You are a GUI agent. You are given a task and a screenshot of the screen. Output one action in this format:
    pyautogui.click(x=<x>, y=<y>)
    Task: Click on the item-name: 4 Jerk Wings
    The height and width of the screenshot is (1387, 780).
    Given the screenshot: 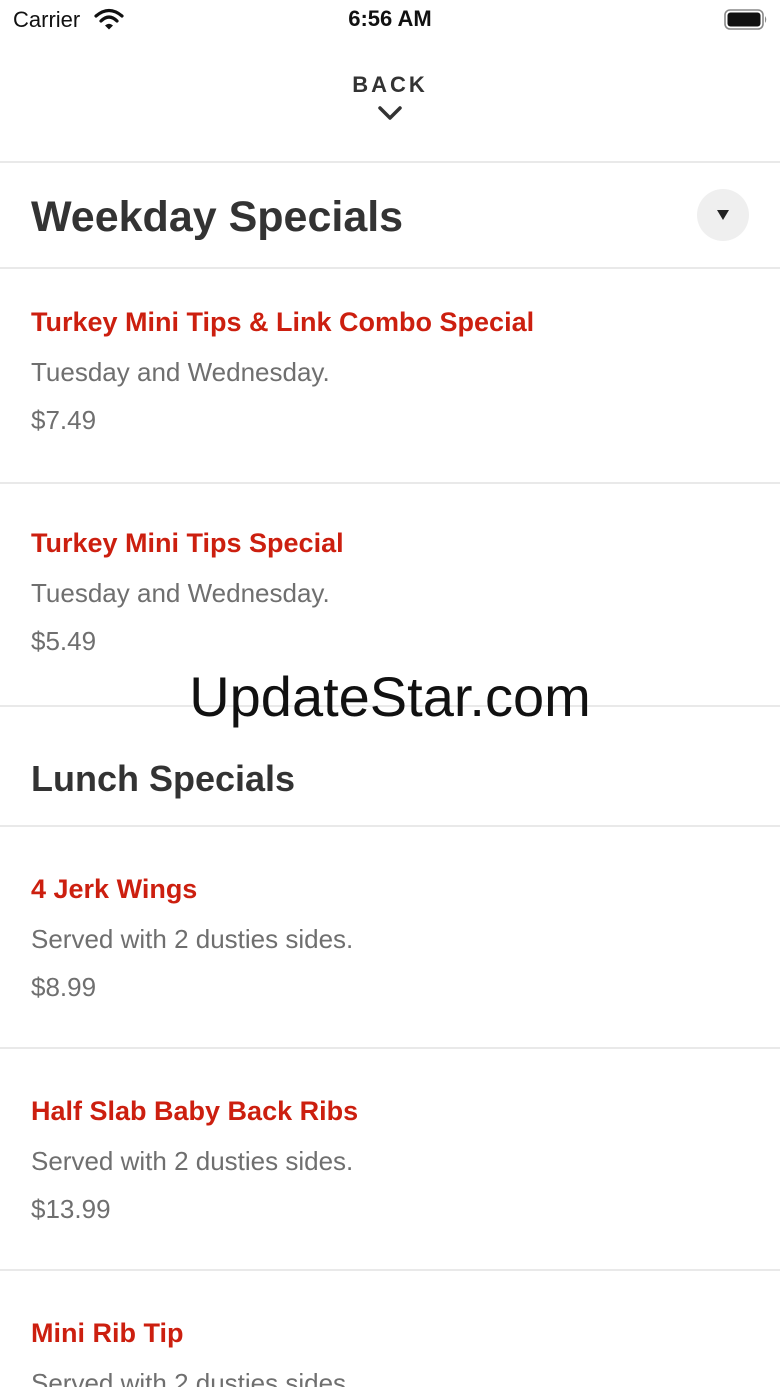 What is the action you would take?
    pyautogui.click(x=114, y=889)
    